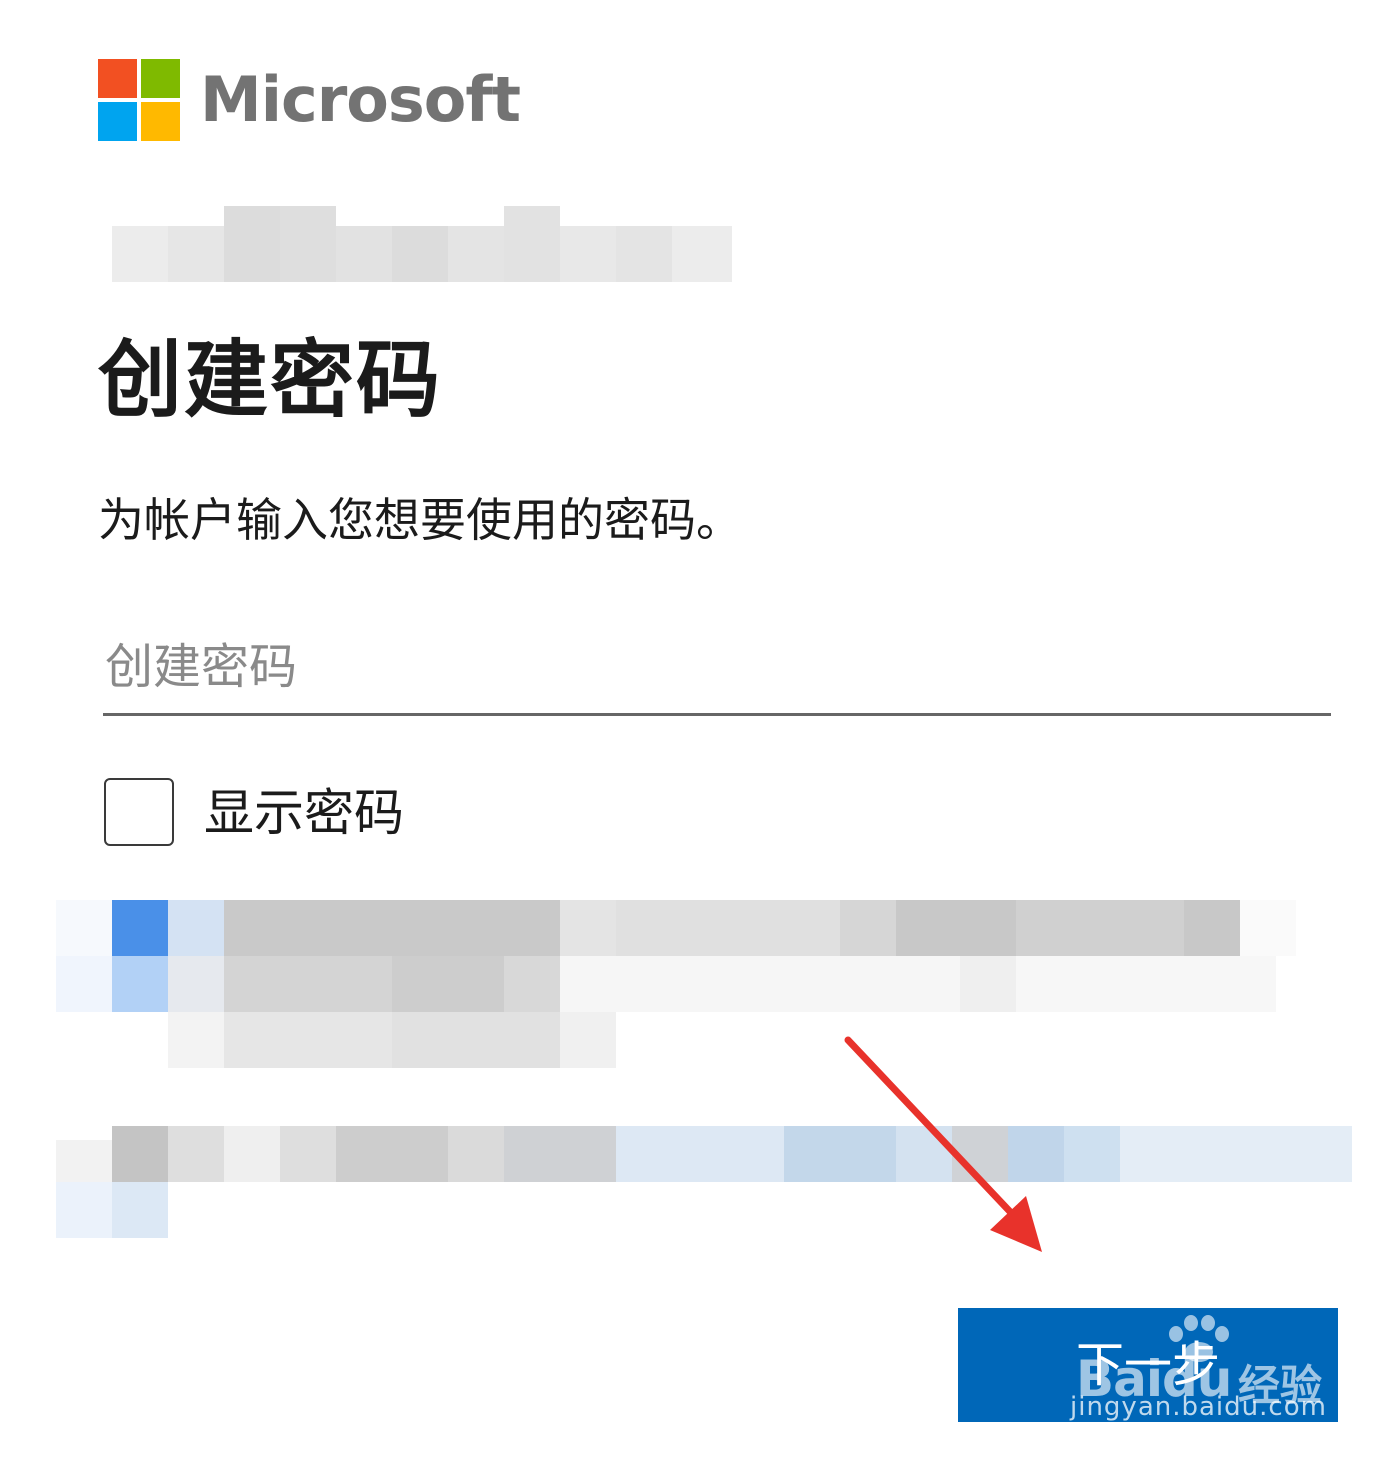 The width and height of the screenshot is (1400, 1464). I want to click on microsoft-logo-icon, so click(139, 100).